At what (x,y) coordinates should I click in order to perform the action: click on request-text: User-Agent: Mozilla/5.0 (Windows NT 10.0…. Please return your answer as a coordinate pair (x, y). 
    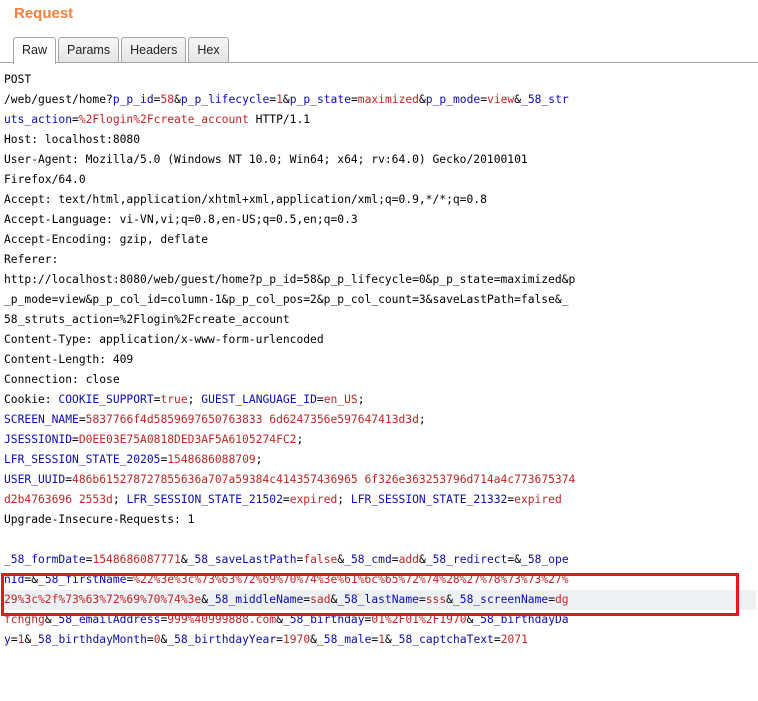
    Looking at the image, I should click on (266, 159).